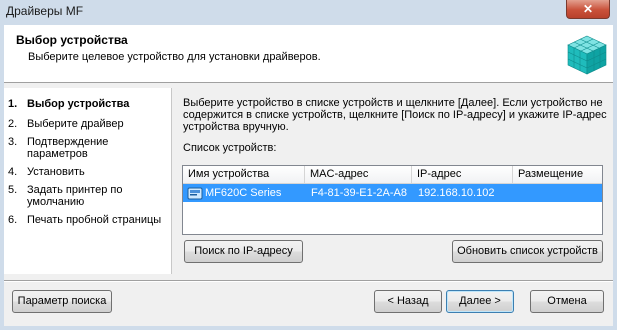 Image resolution: width=617 pixels, height=330 pixels. What do you see at coordinates (588, 9) in the screenshot?
I see `close-button: ✕` at bounding box center [588, 9].